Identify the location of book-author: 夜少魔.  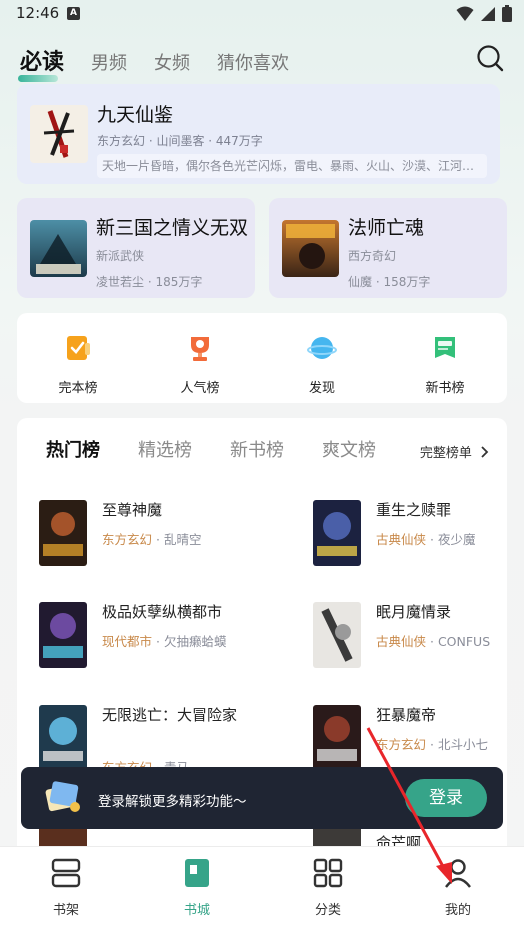
(456, 539).